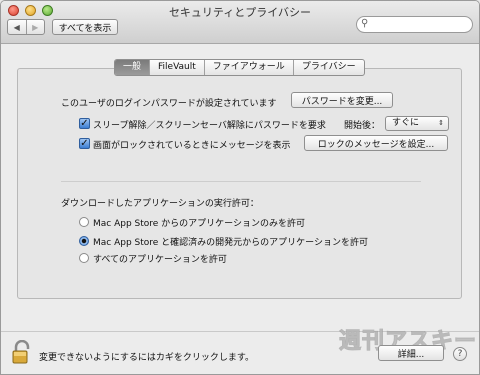 This screenshot has width=480, height=375. Describe the element at coordinates (199, 224) in the screenshot. I see `radio-app-store-only-label: Mac App Store からのアプリケーションのみを許可` at that location.